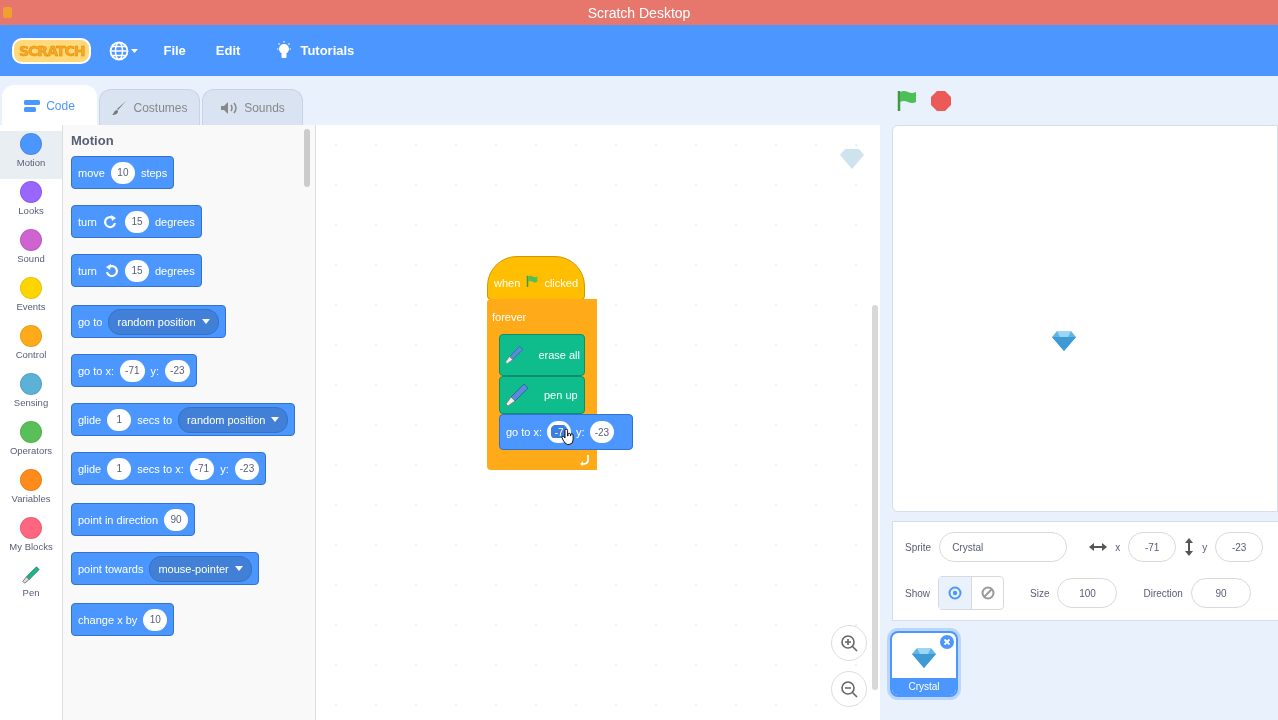 The width and height of the screenshot is (1278, 720). Describe the element at coordinates (1118, 547) in the screenshot. I see `field-label: x` at that location.